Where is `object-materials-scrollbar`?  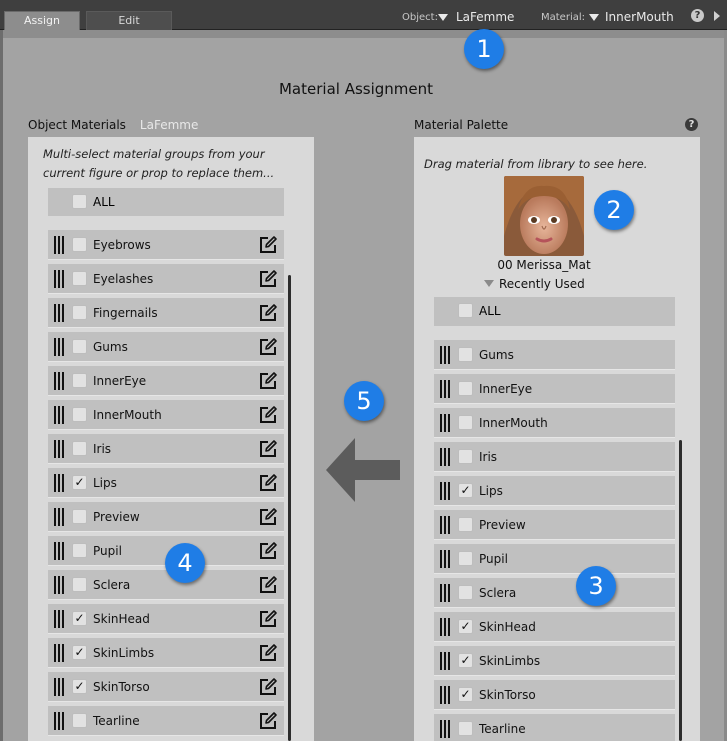 object-materials-scrollbar is located at coordinates (289, 508).